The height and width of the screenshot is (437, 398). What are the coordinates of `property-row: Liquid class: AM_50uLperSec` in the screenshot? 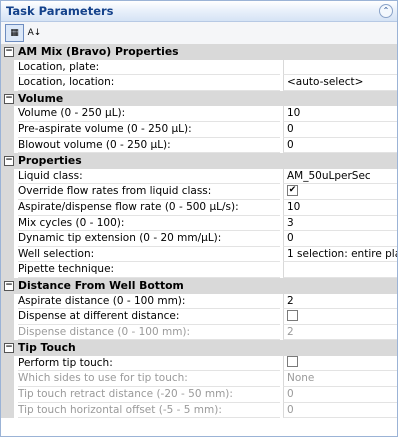 It's located at (199, 176).